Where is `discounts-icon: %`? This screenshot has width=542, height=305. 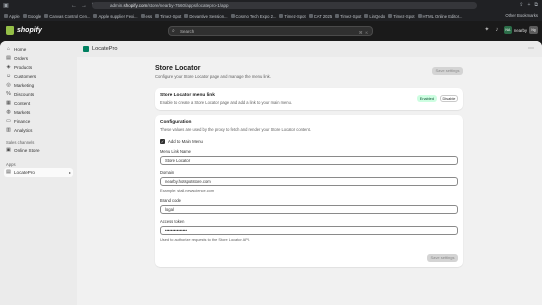 discounts-icon: % is located at coordinates (8, 94).